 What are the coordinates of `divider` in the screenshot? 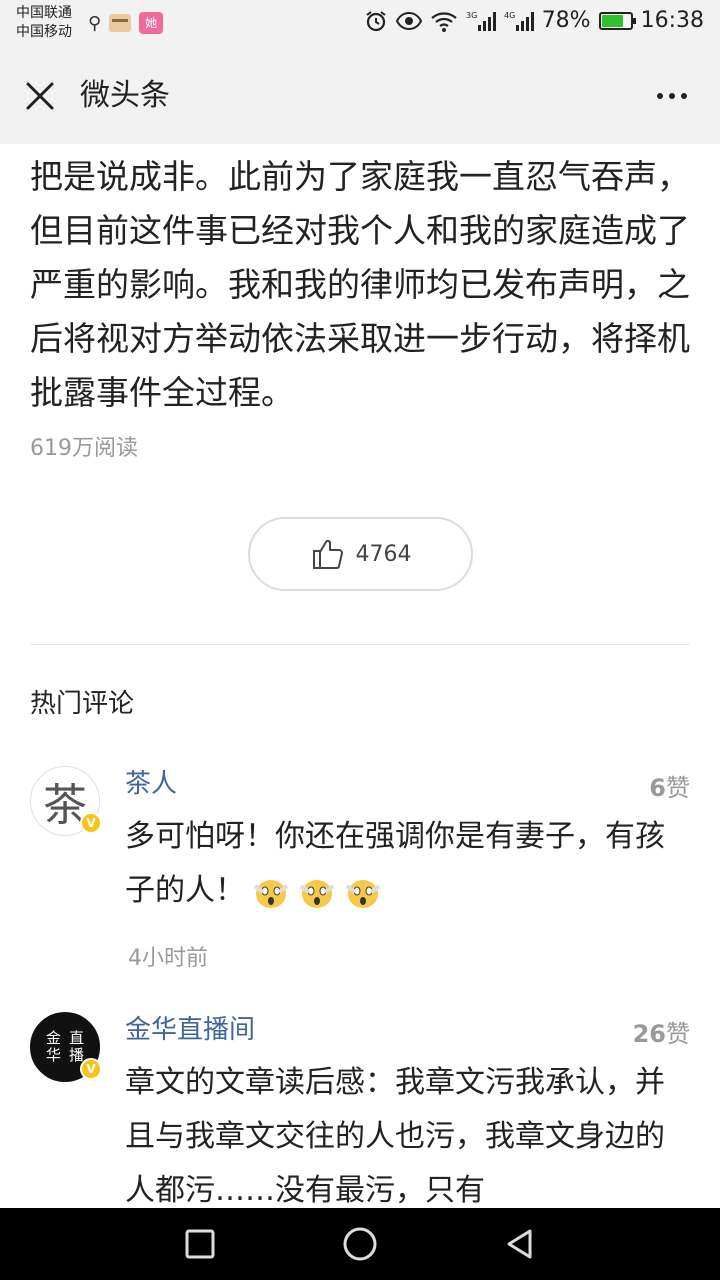 It's located at (360, 644).